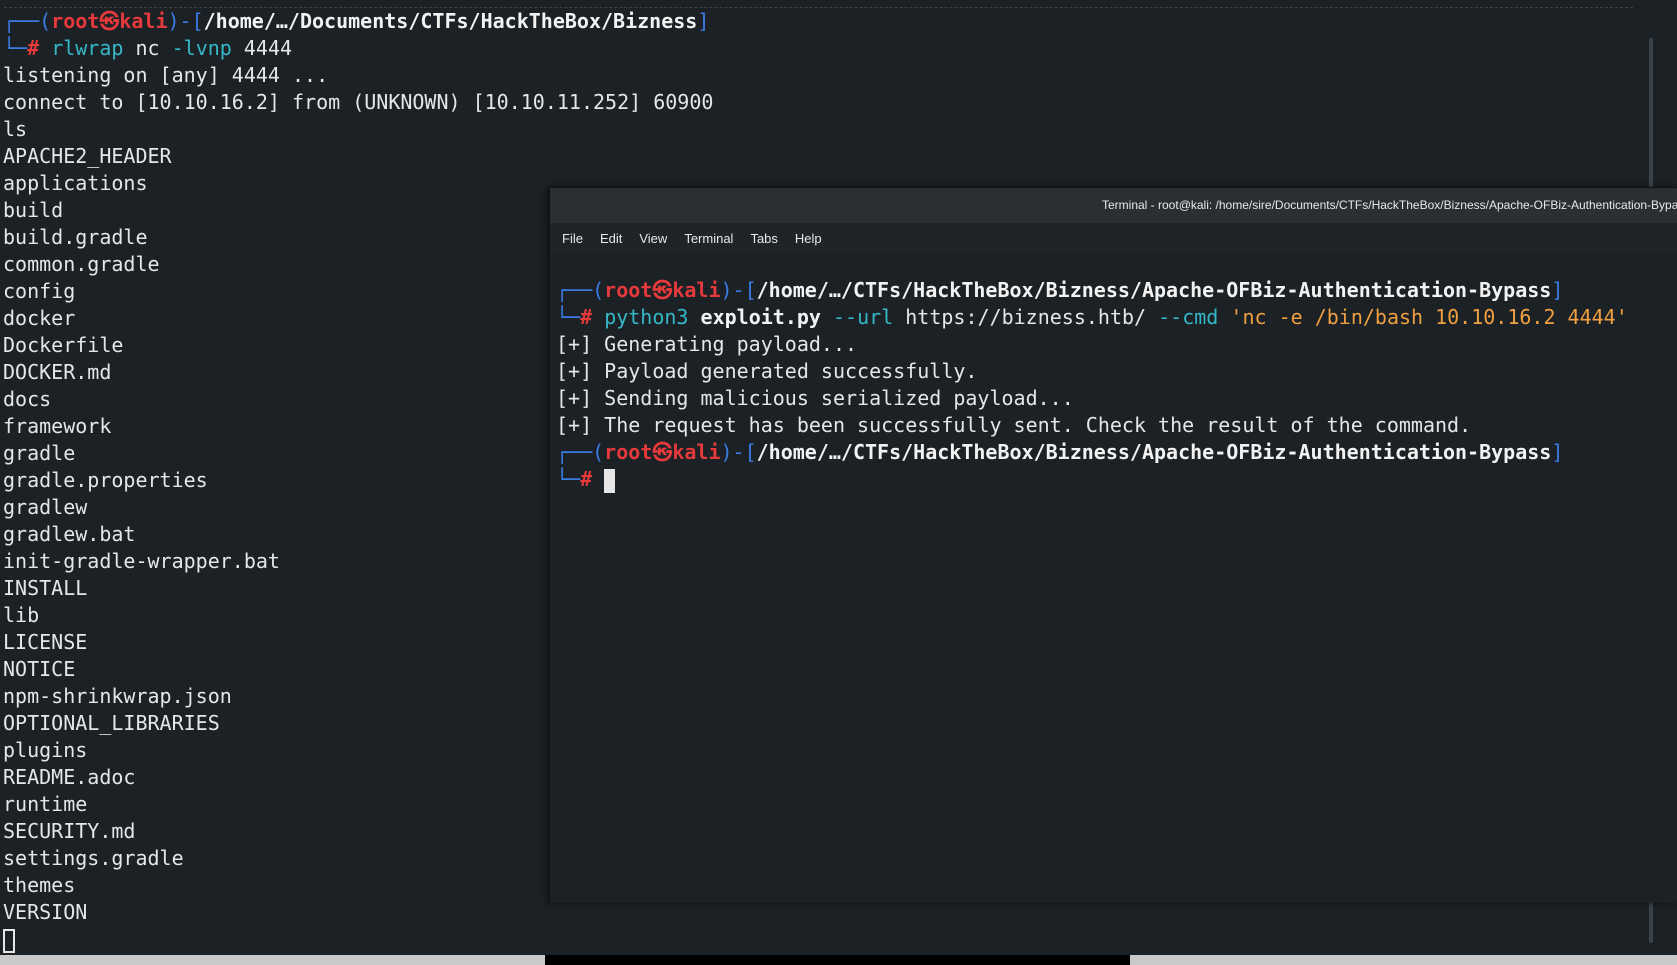 This screenshot has width=1677, height=965. I want to click on menu-help: Help, so click(808, 238).